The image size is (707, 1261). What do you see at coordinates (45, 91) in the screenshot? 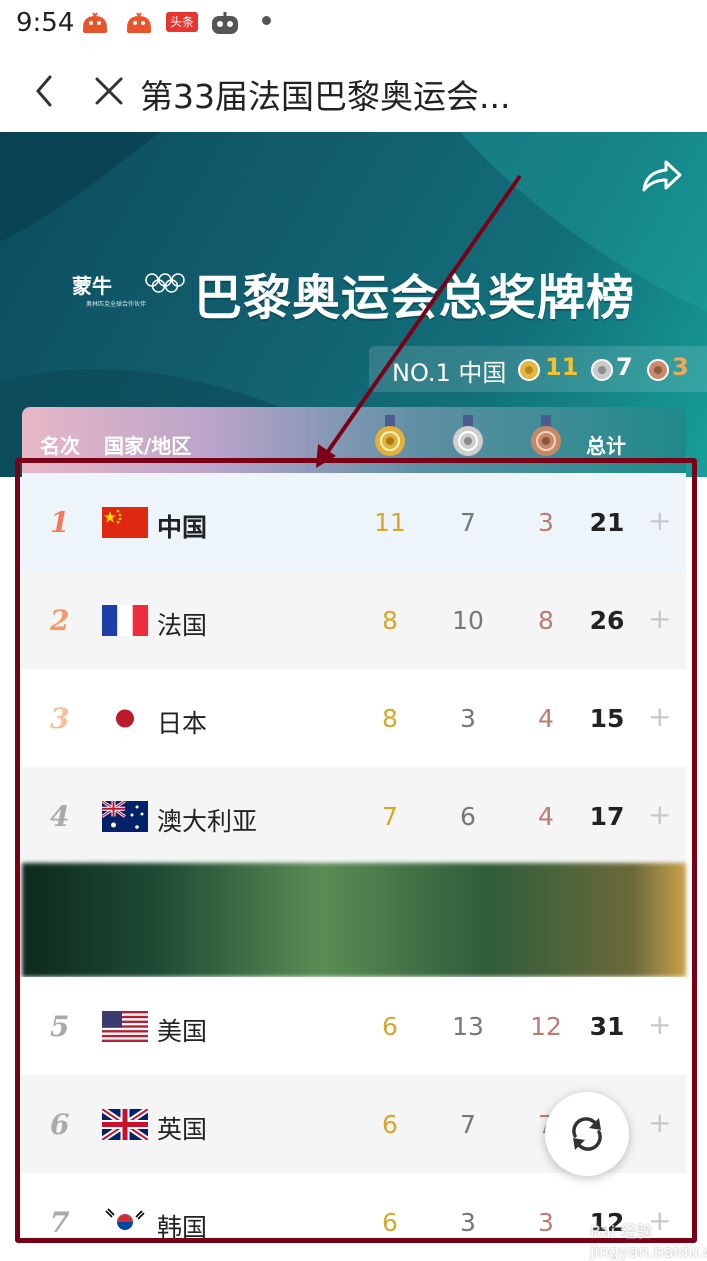
I see `back-icon` at bounding box center [45, 91].